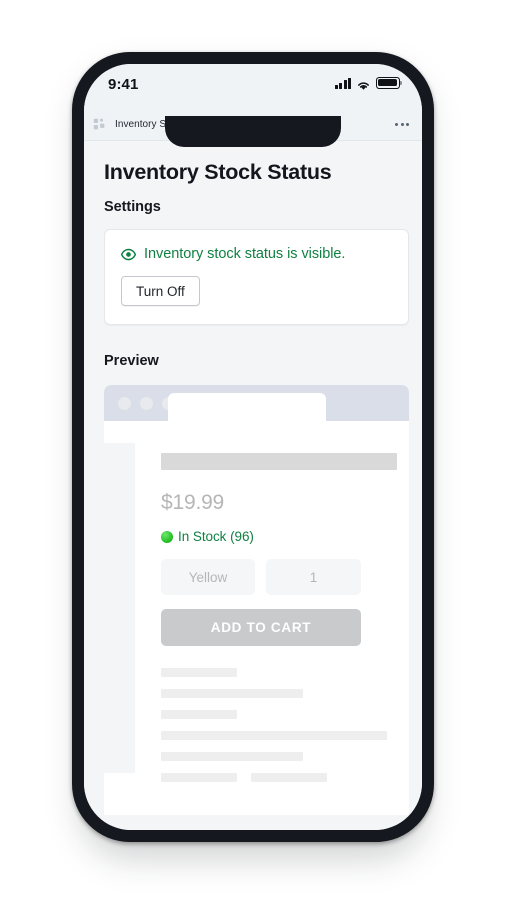 The height and width of the screenshot is (900, 506). What do you see at coordinates (124, 403) in the screenshot?
I see `browser-dot-close` at bounding box center [124, 403].